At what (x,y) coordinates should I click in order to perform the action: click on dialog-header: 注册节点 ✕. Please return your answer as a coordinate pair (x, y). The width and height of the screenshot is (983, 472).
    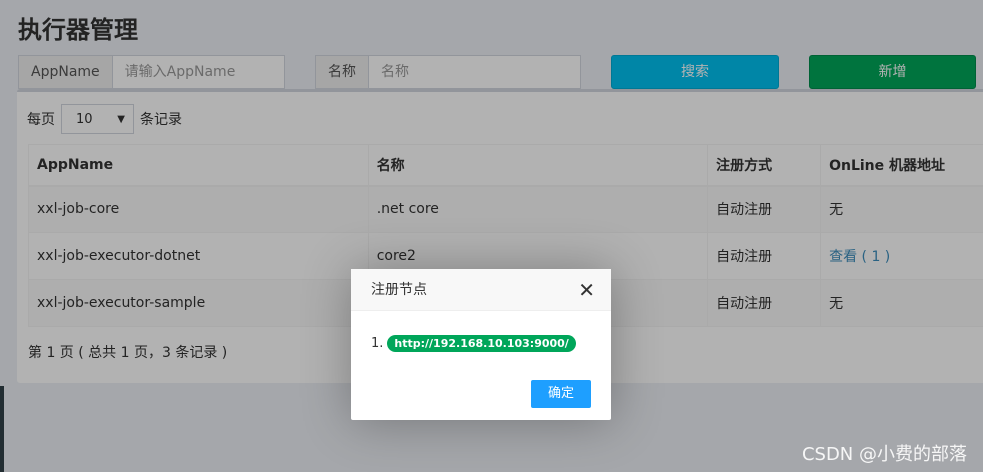
    Looking at the image, I should click on (481, 290).